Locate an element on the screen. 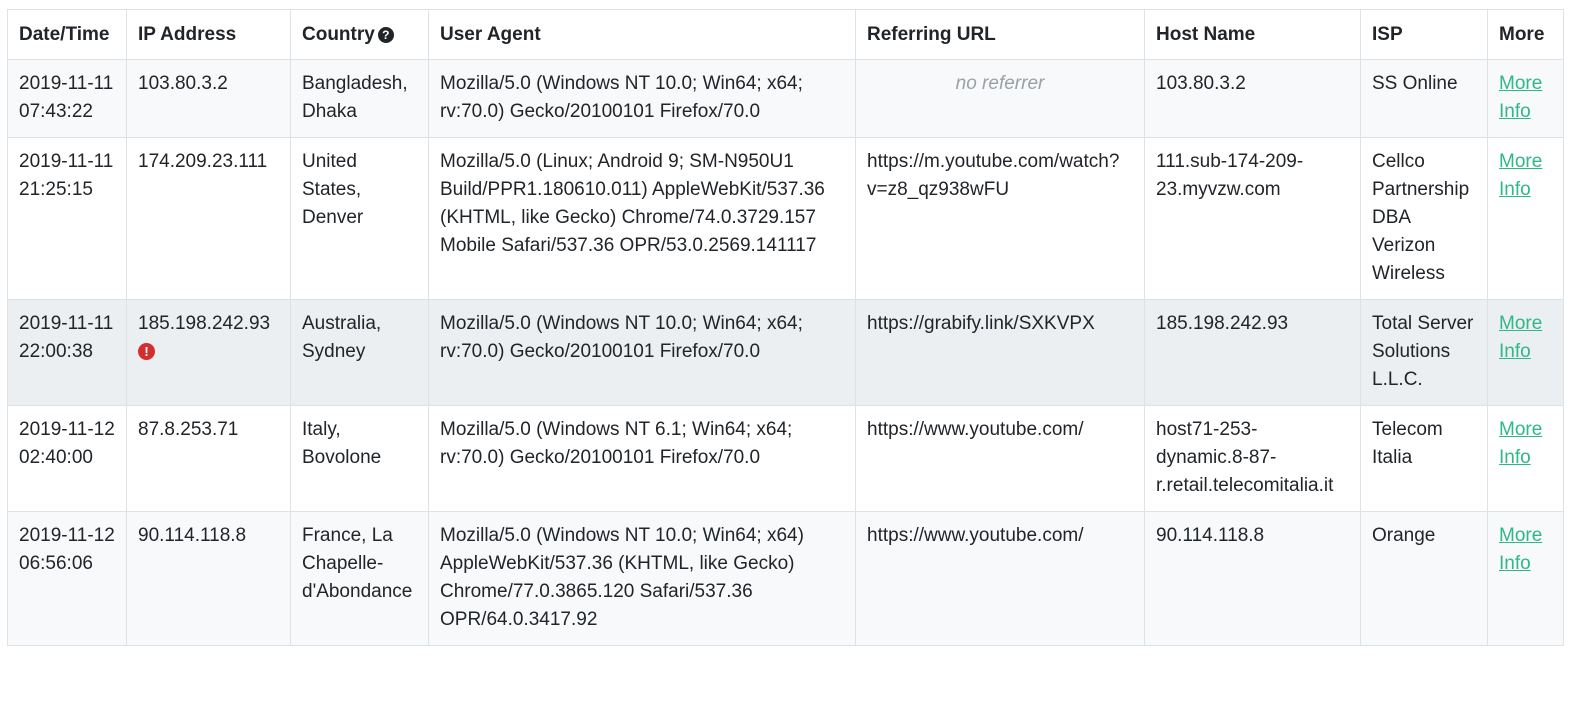 Image resolution: width=1572 pixels, height=712 pixels. cell-isp: Cellco Partnership DBA Verizon Wireless is located at coordinates (1424, 218).